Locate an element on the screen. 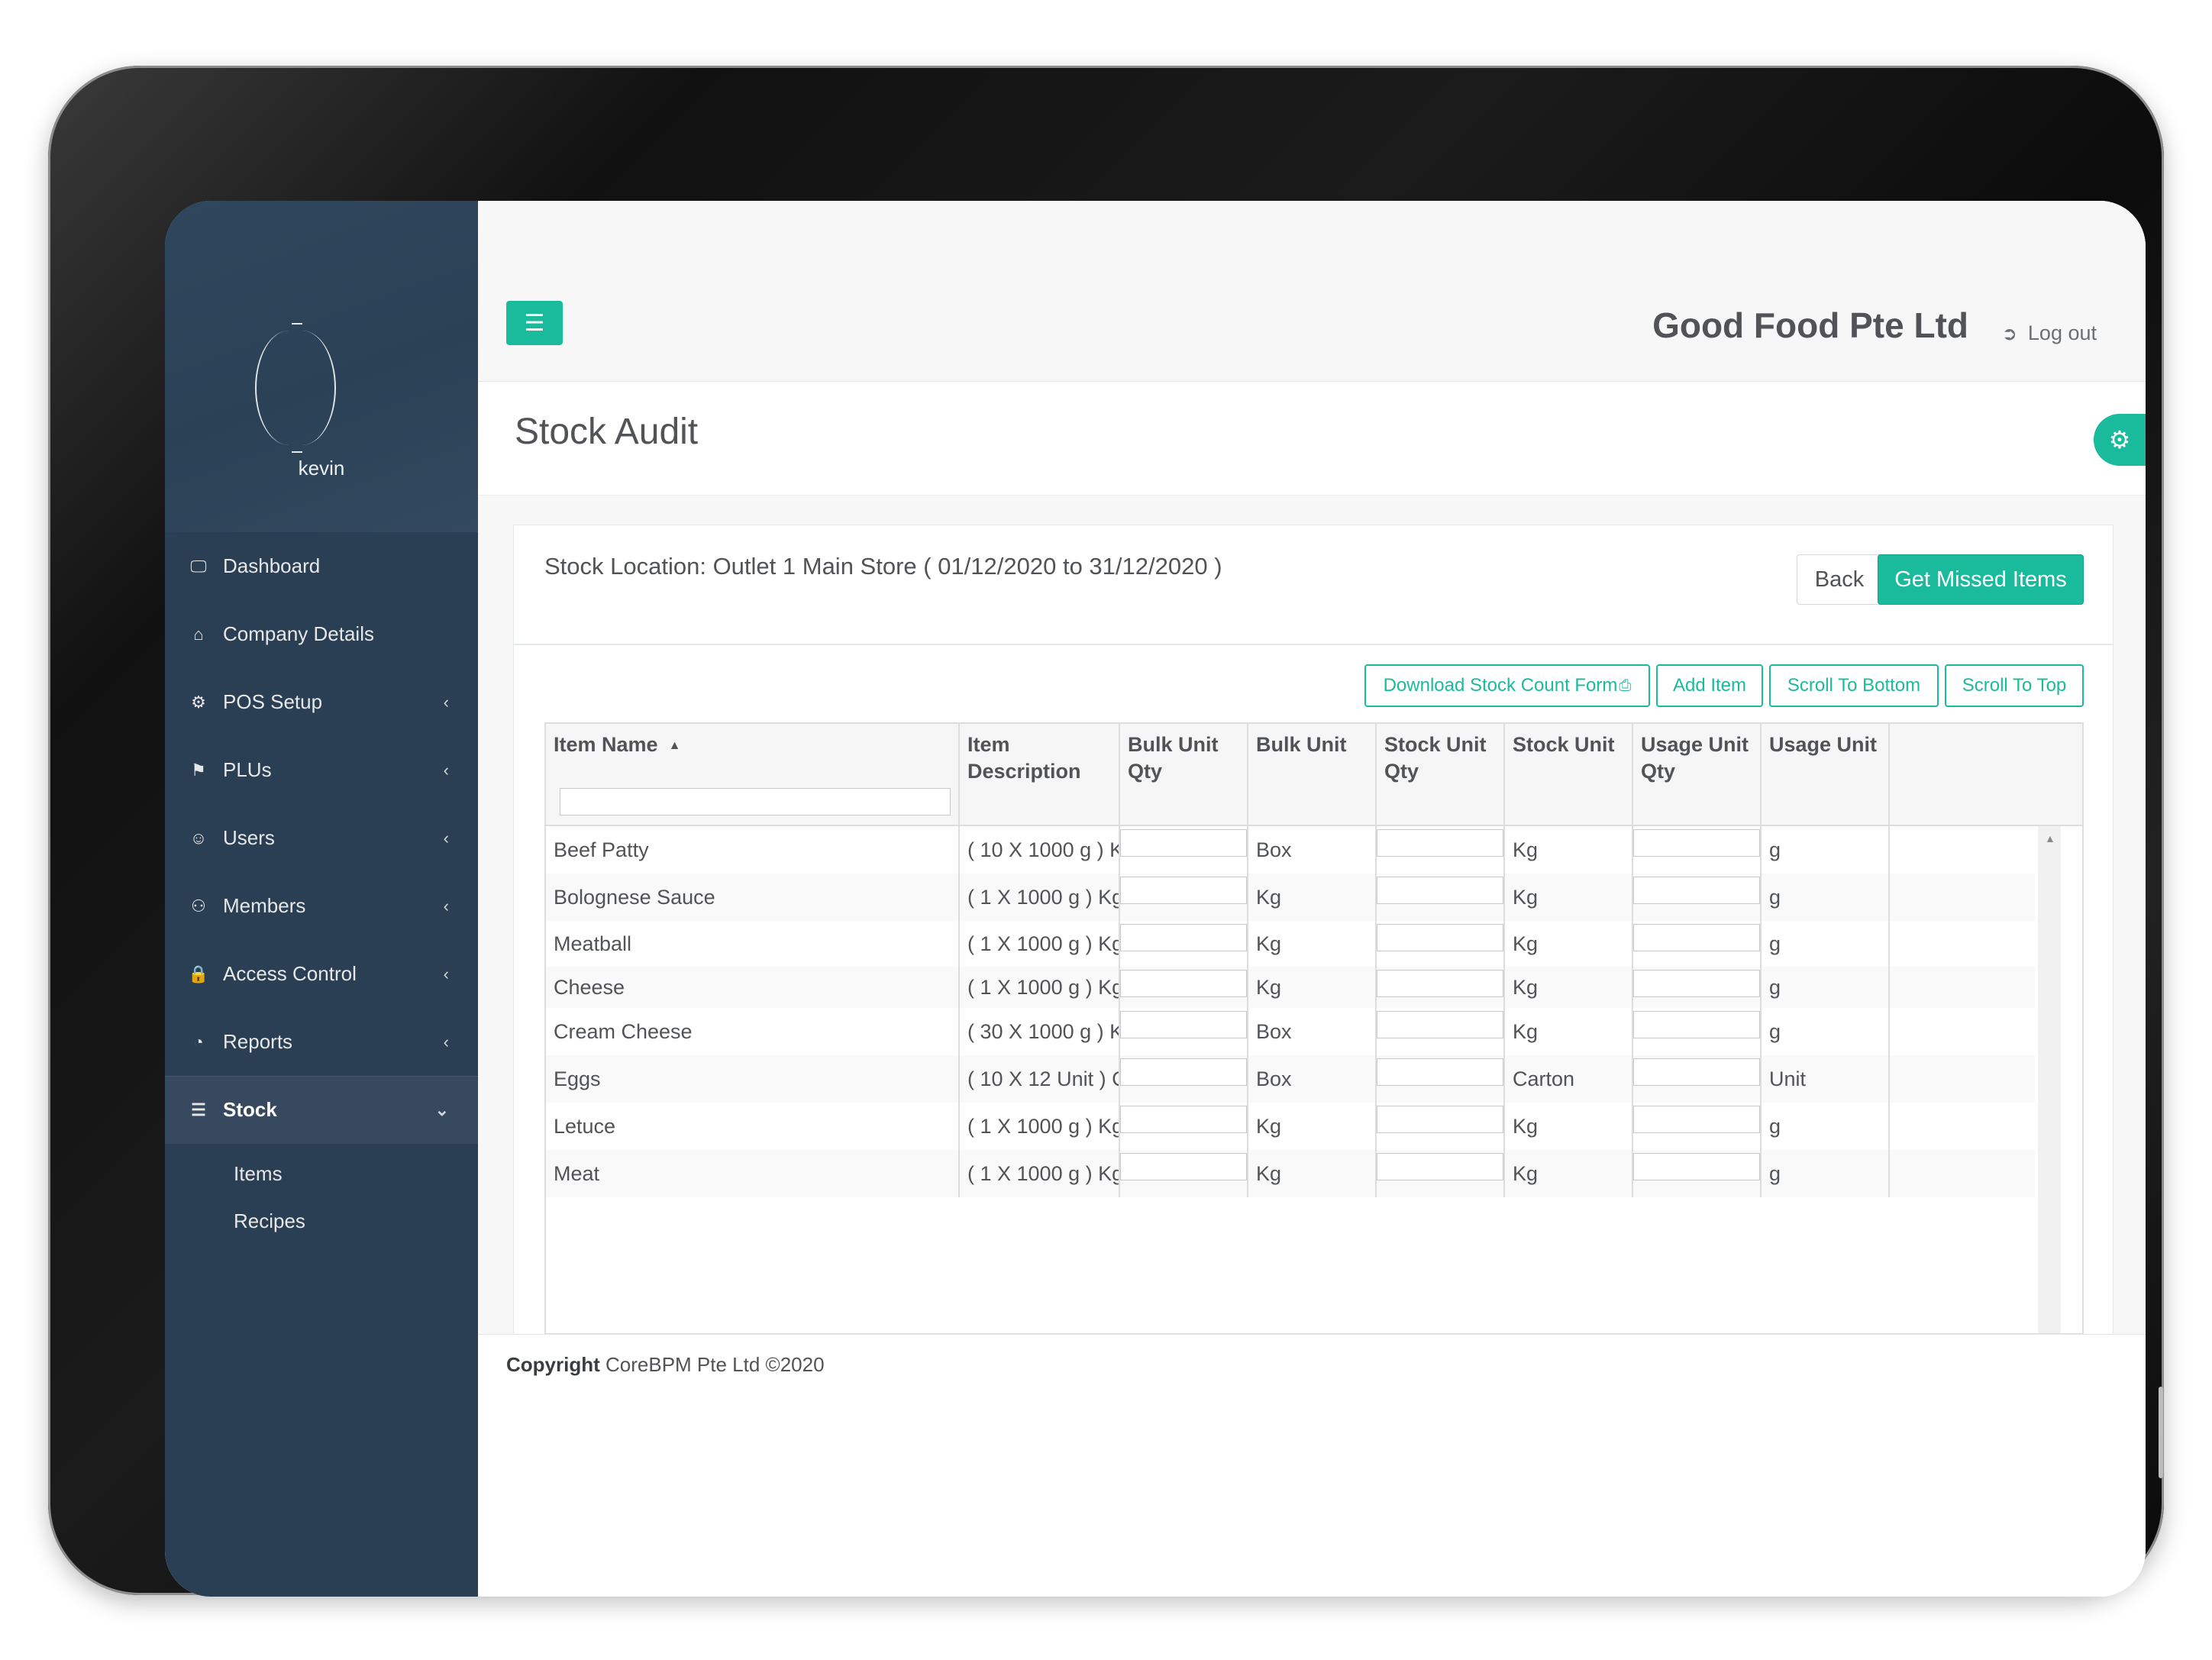 The image size is (2212, 1660). table-scrollbar: ▲ is located at coordinates (2049, 1079).